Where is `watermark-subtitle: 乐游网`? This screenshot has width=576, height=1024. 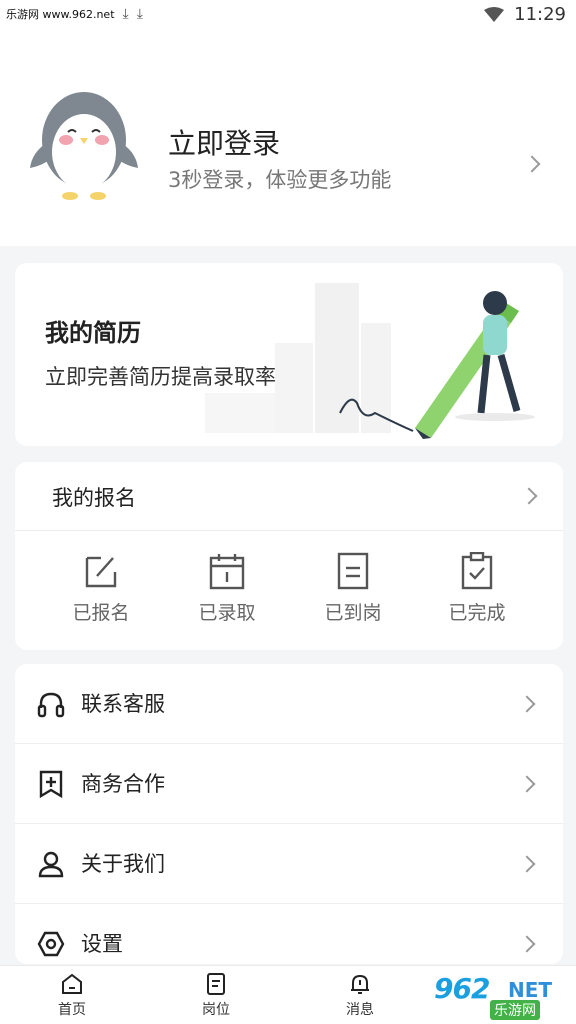
watermark-subtitle: 乐游网 is located at coordinates (515, 1010).